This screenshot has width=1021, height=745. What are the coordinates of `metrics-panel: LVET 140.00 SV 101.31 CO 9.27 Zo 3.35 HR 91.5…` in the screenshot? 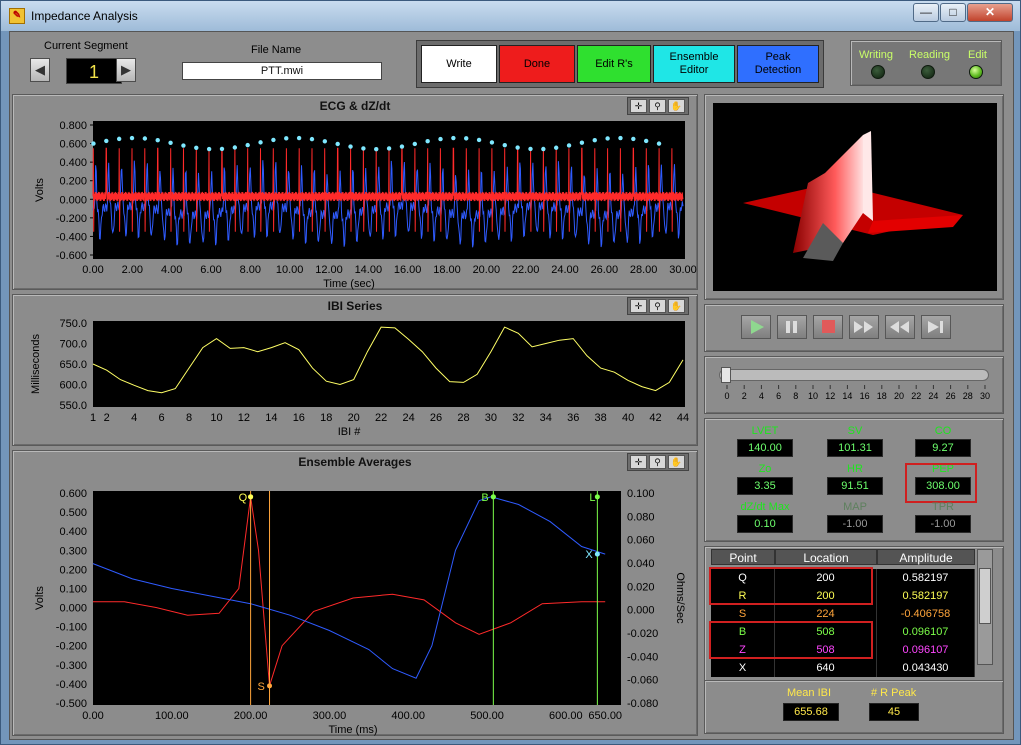 It's located at (854, 480).